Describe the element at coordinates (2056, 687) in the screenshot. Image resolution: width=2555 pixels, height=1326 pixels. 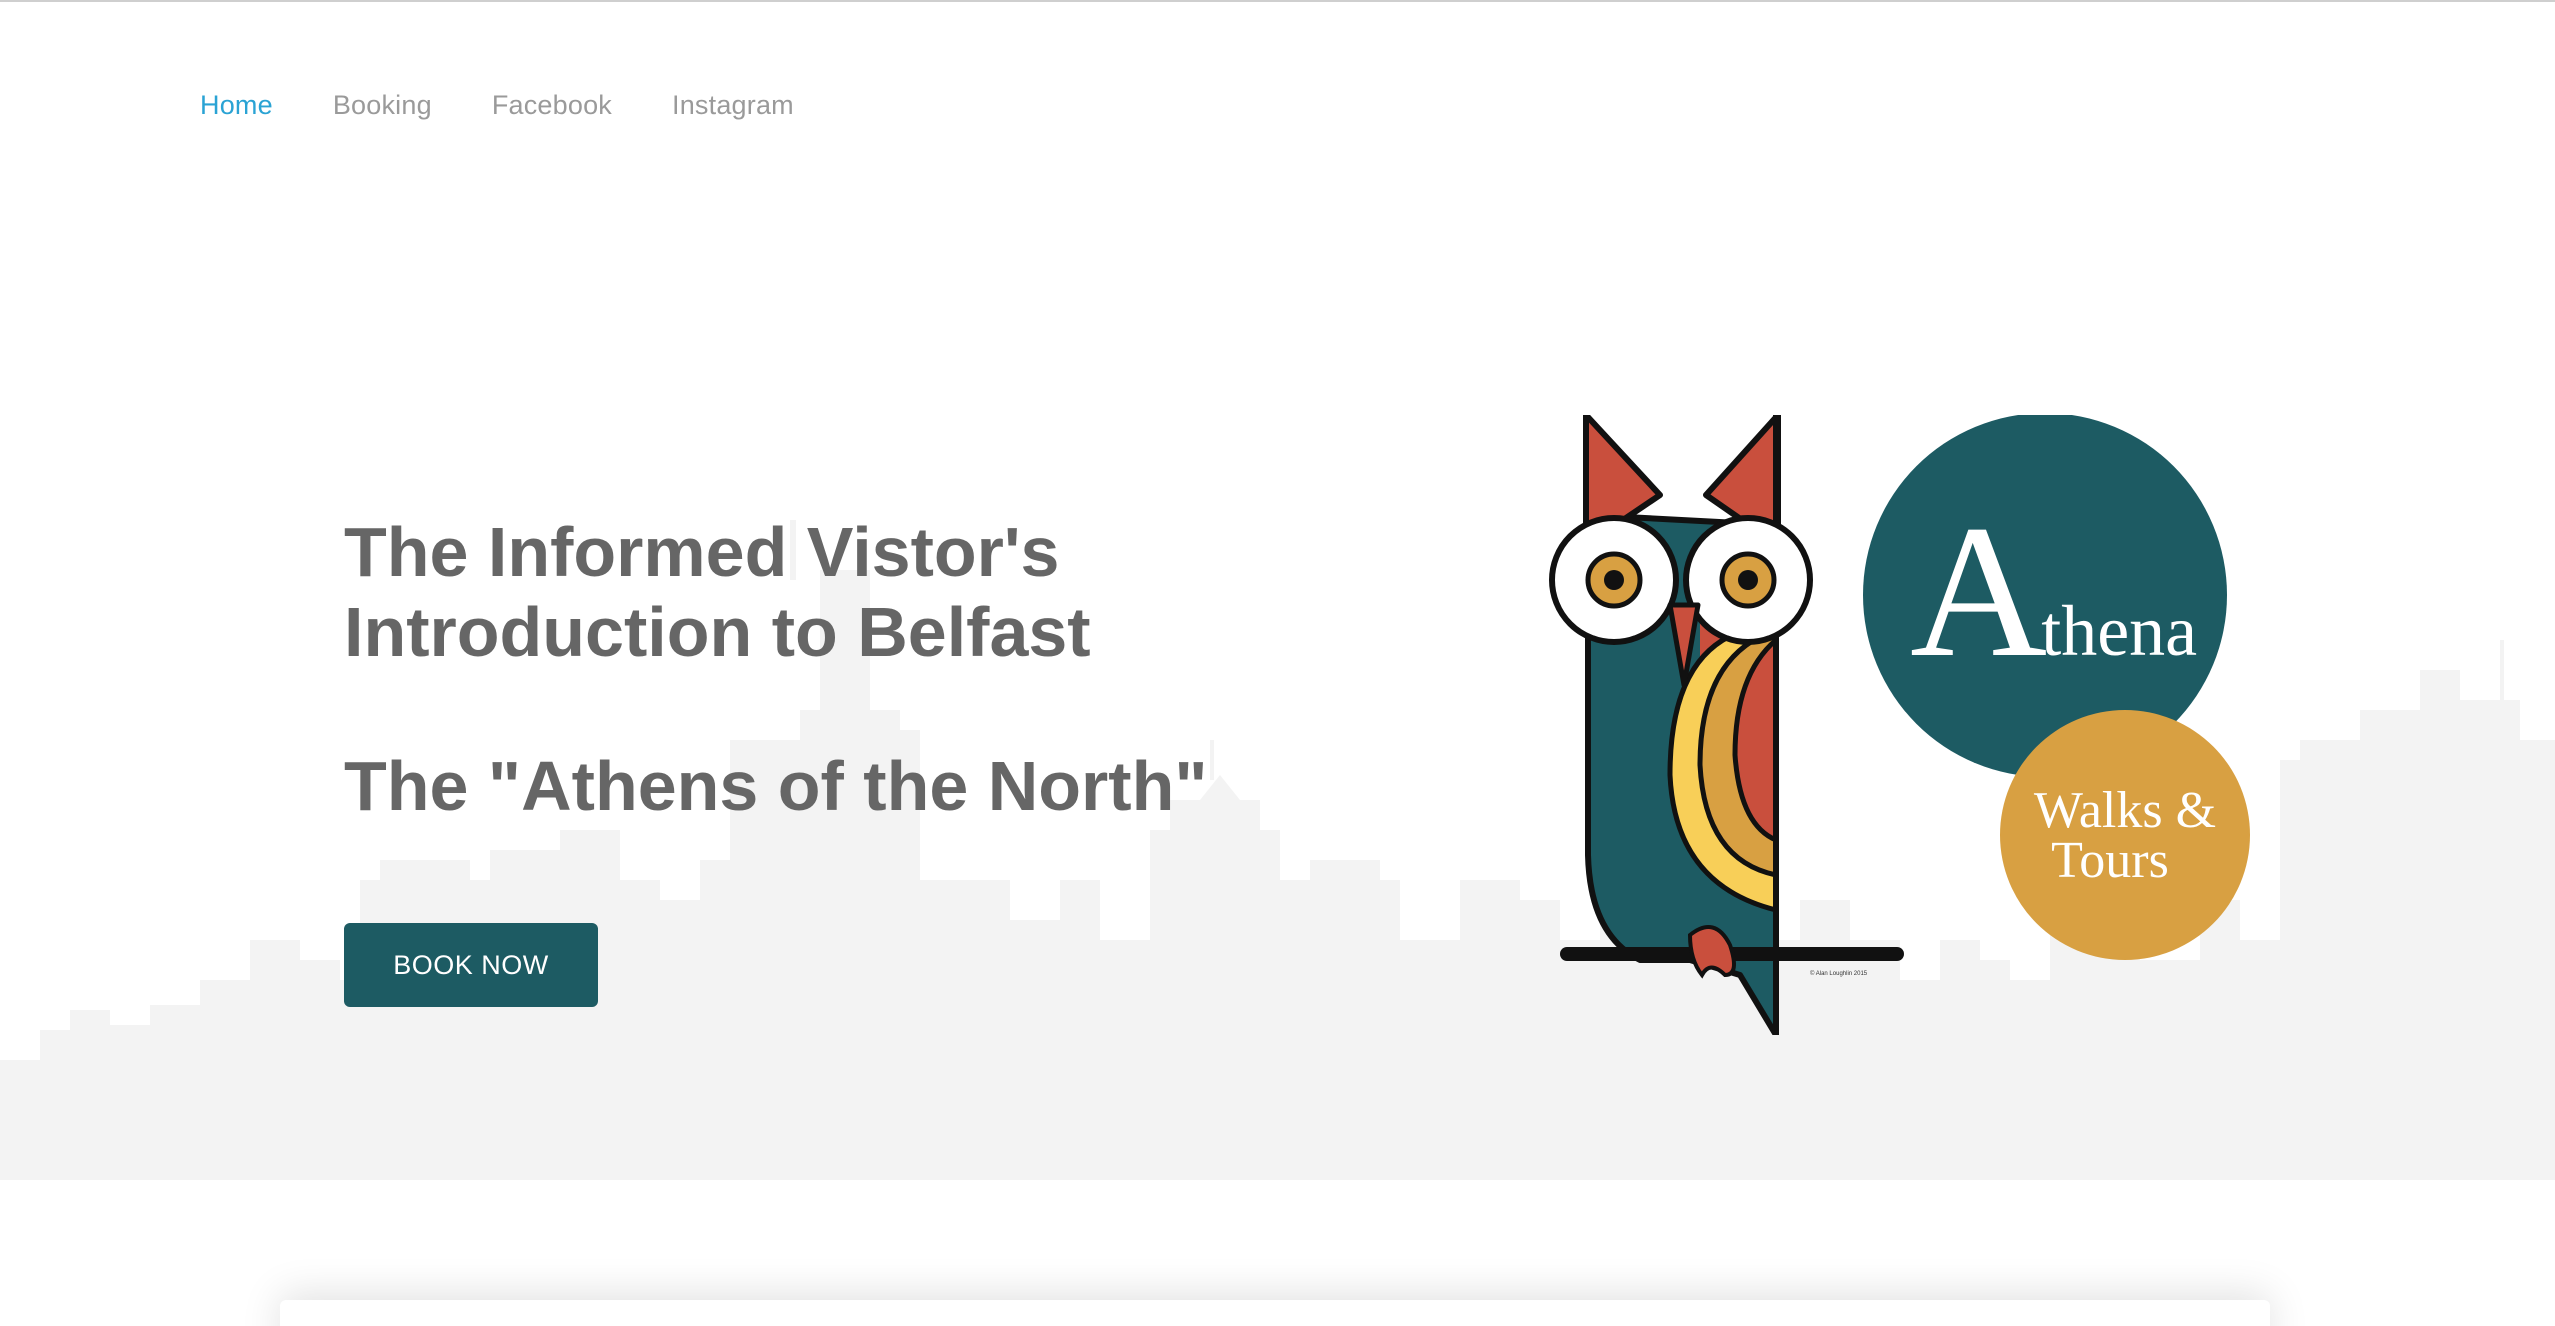
I see `athena-wordmark: Athena Walks & Tours` at that location.